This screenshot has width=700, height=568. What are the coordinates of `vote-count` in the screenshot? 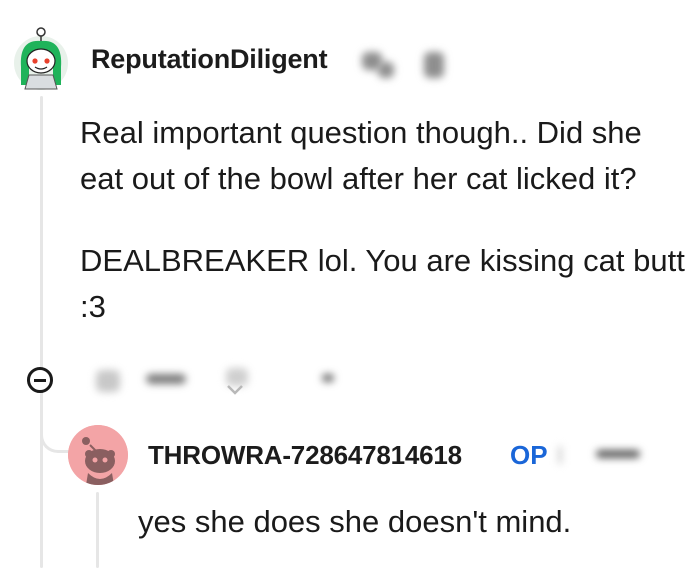 It's located at (166, 380).